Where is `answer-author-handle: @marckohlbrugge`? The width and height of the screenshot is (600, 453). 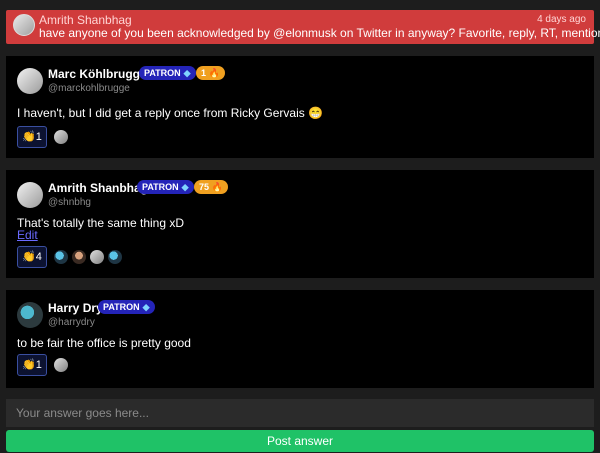
answer-author-handle: @marckohlbrugge is located at coordinates (89, 88).